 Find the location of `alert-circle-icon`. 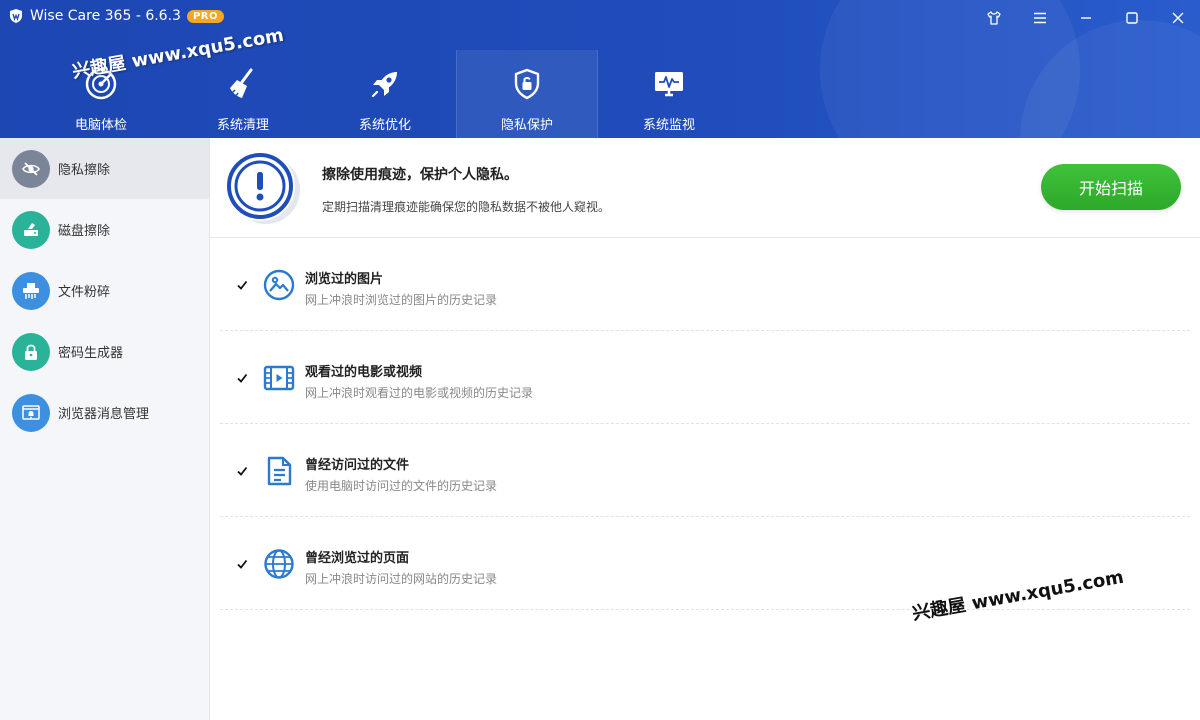

alert-circle-icon is located at coordinates (262, 187).